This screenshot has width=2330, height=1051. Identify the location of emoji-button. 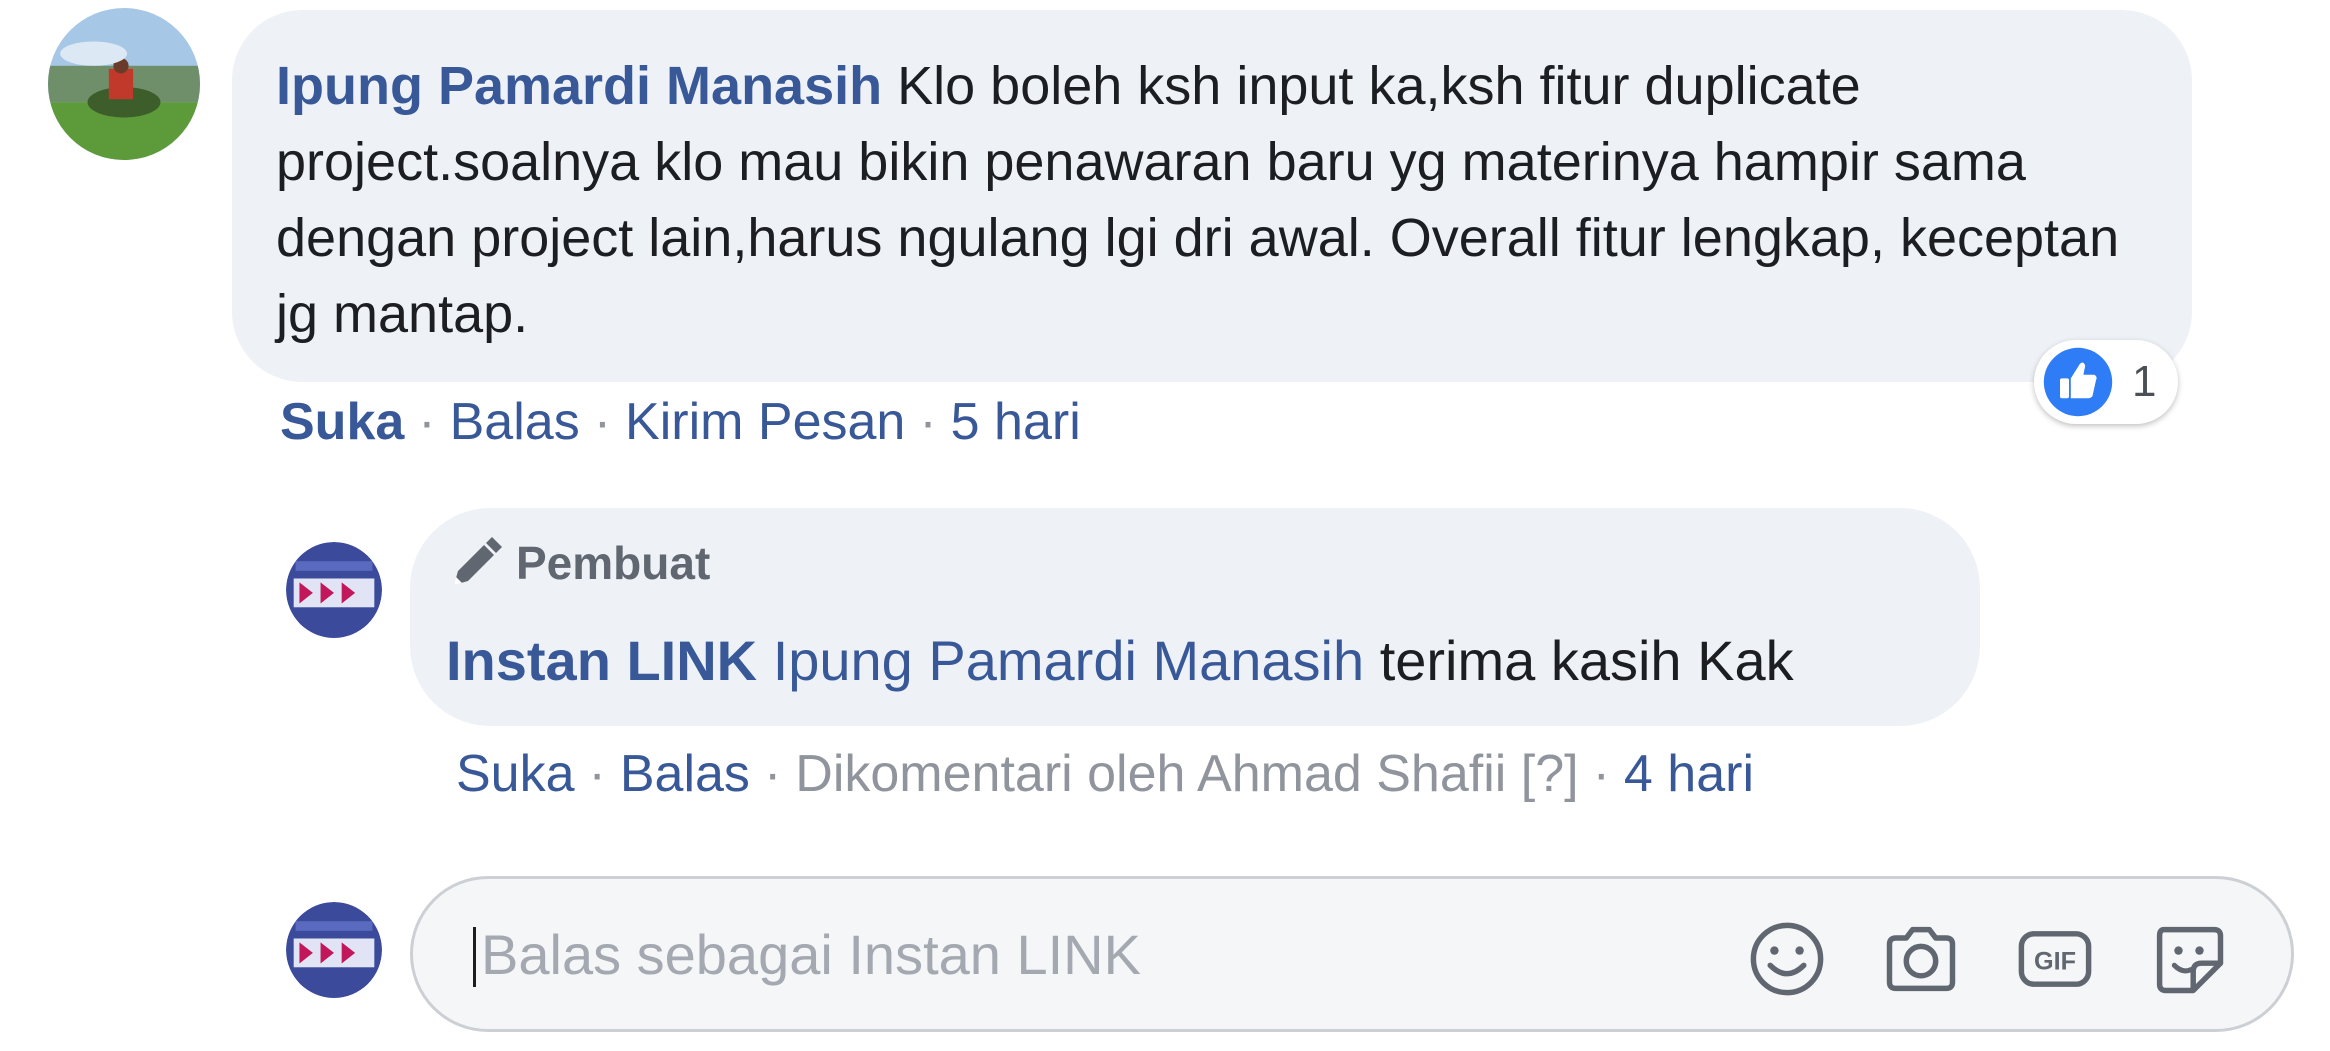
(1787, 959).